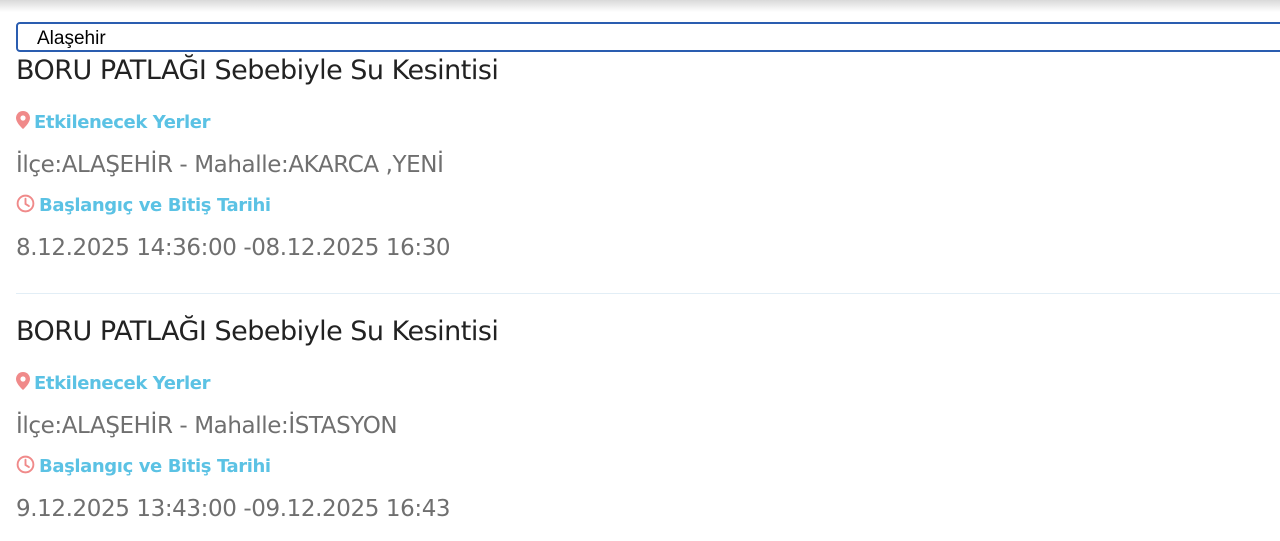 This screenshot has height=541, width=1280. I want to click on places-value: İlçe:ALAŞEHİR - Mahalle:AKARCA ,YENİ, so click(230, 165).